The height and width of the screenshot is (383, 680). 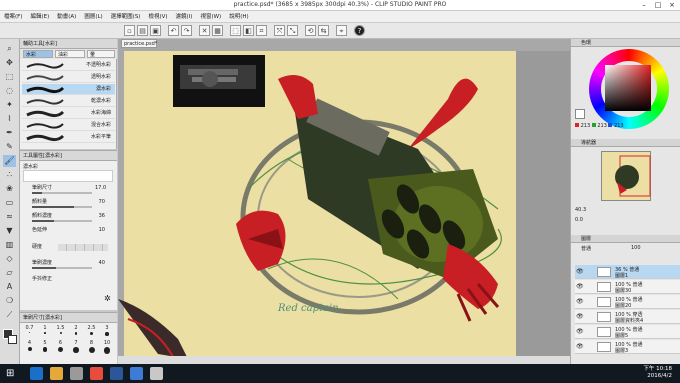 I want to click on brush-item-selected: 濃水彩, so click(x=68, y=89).